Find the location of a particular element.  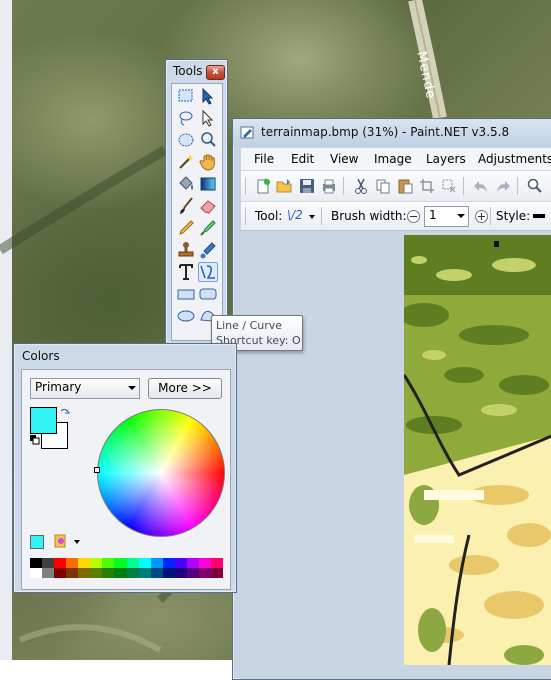

print-icon is located at coordinates (329, 186).